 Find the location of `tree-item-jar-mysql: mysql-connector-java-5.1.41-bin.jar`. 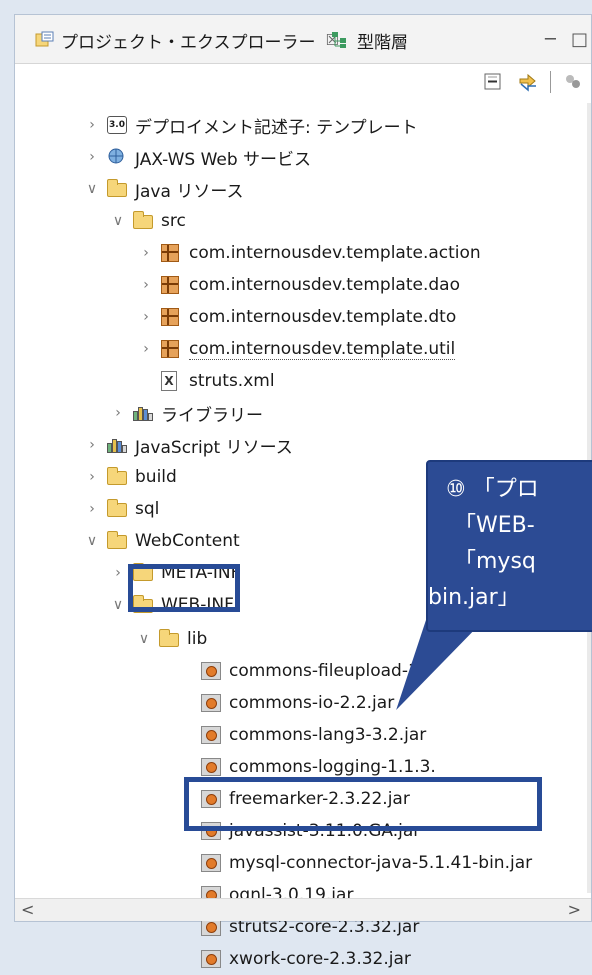

tree-item-jar-mysql: mysql-connector-java-5.1.41-bin.jar is located at coordinates (353, 863).